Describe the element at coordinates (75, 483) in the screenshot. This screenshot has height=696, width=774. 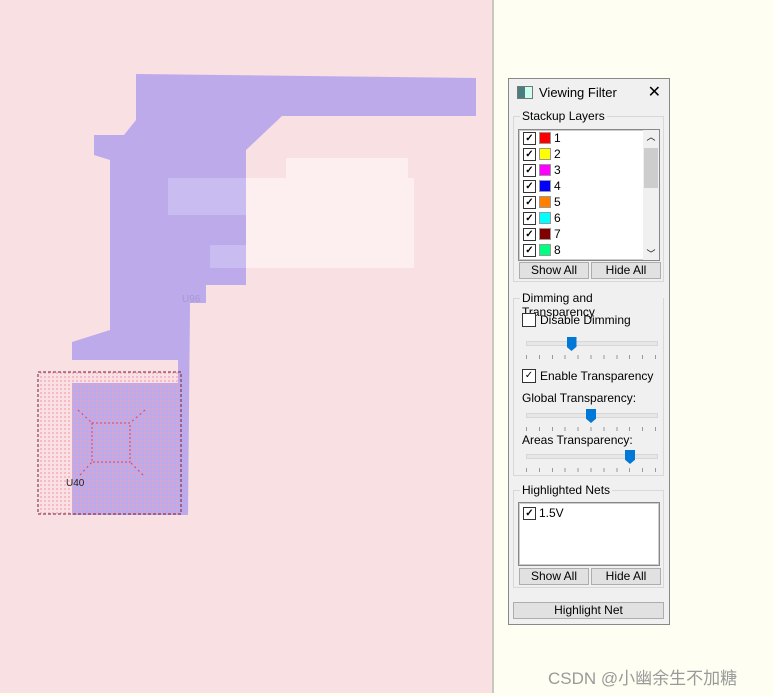
I see `refdes-u40: U40` at that location.